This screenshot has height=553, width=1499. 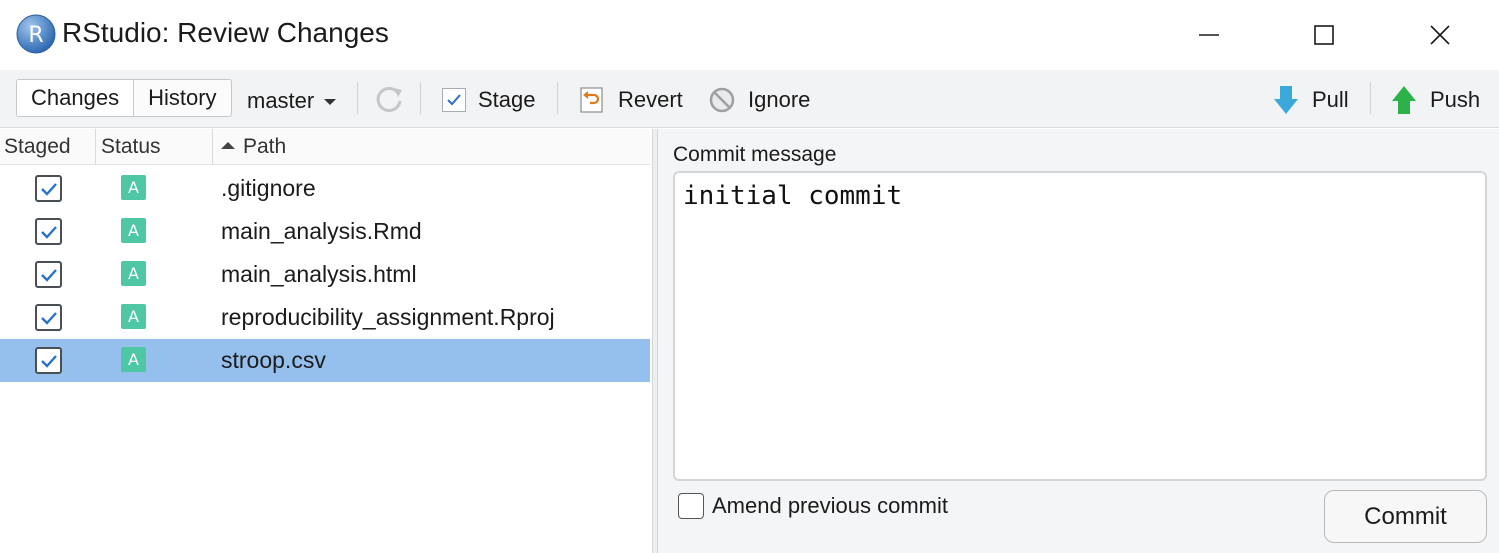 What do you see at coordinates (430, 147) in the screenshot?
I see `column-header-path: Path` at bounding box center [430, 147].